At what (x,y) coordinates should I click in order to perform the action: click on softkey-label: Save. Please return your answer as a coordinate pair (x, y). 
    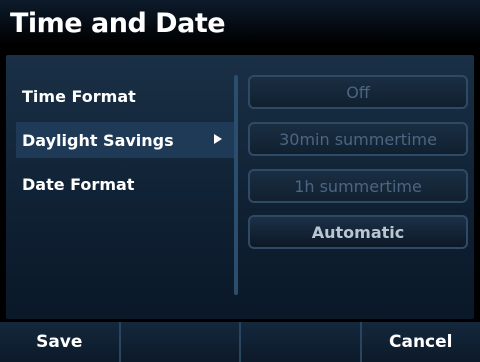
    Looking at the image, I should click on (59, 342).